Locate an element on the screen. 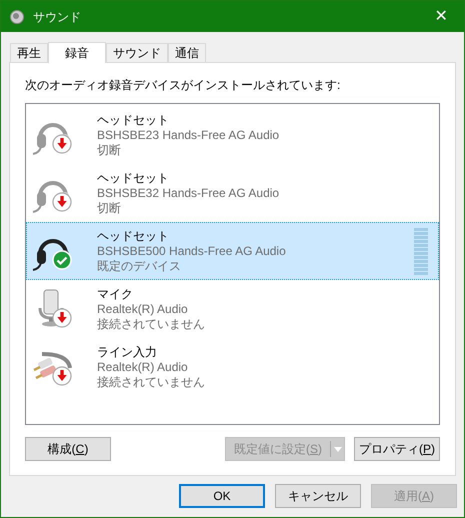  device-driver: BSHSBE32 Hands-Free AG Audio is located at coordinates (188, 193).